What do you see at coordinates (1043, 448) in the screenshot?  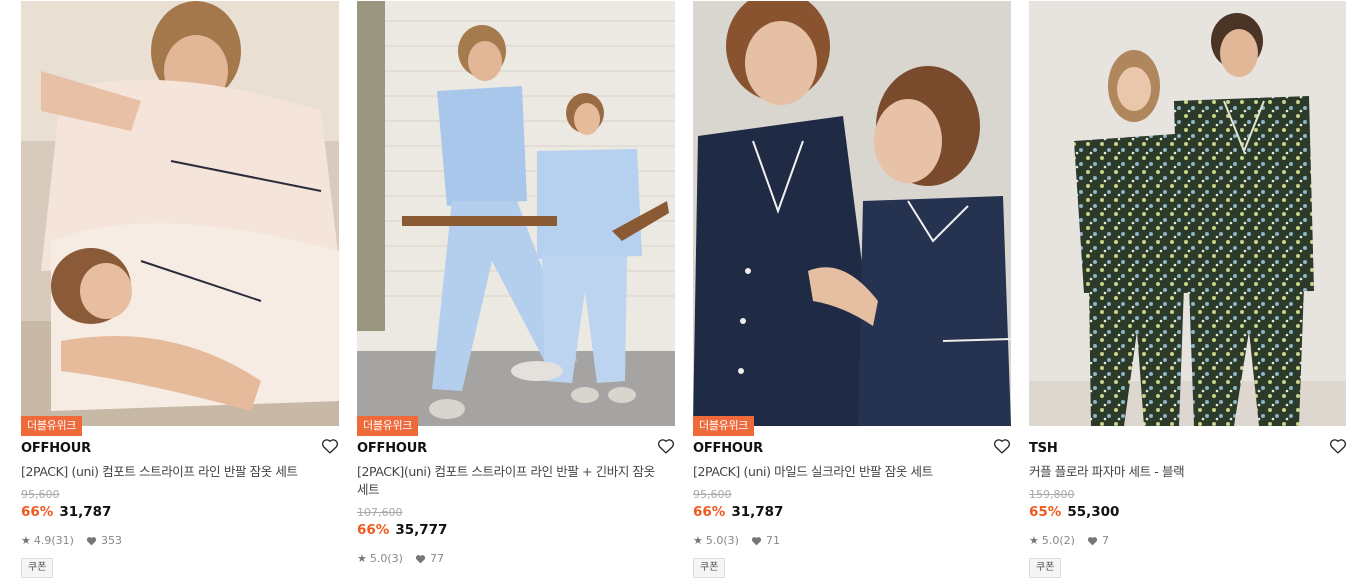 I see `brand-name: TSH` at bounding box center [1043, 448].